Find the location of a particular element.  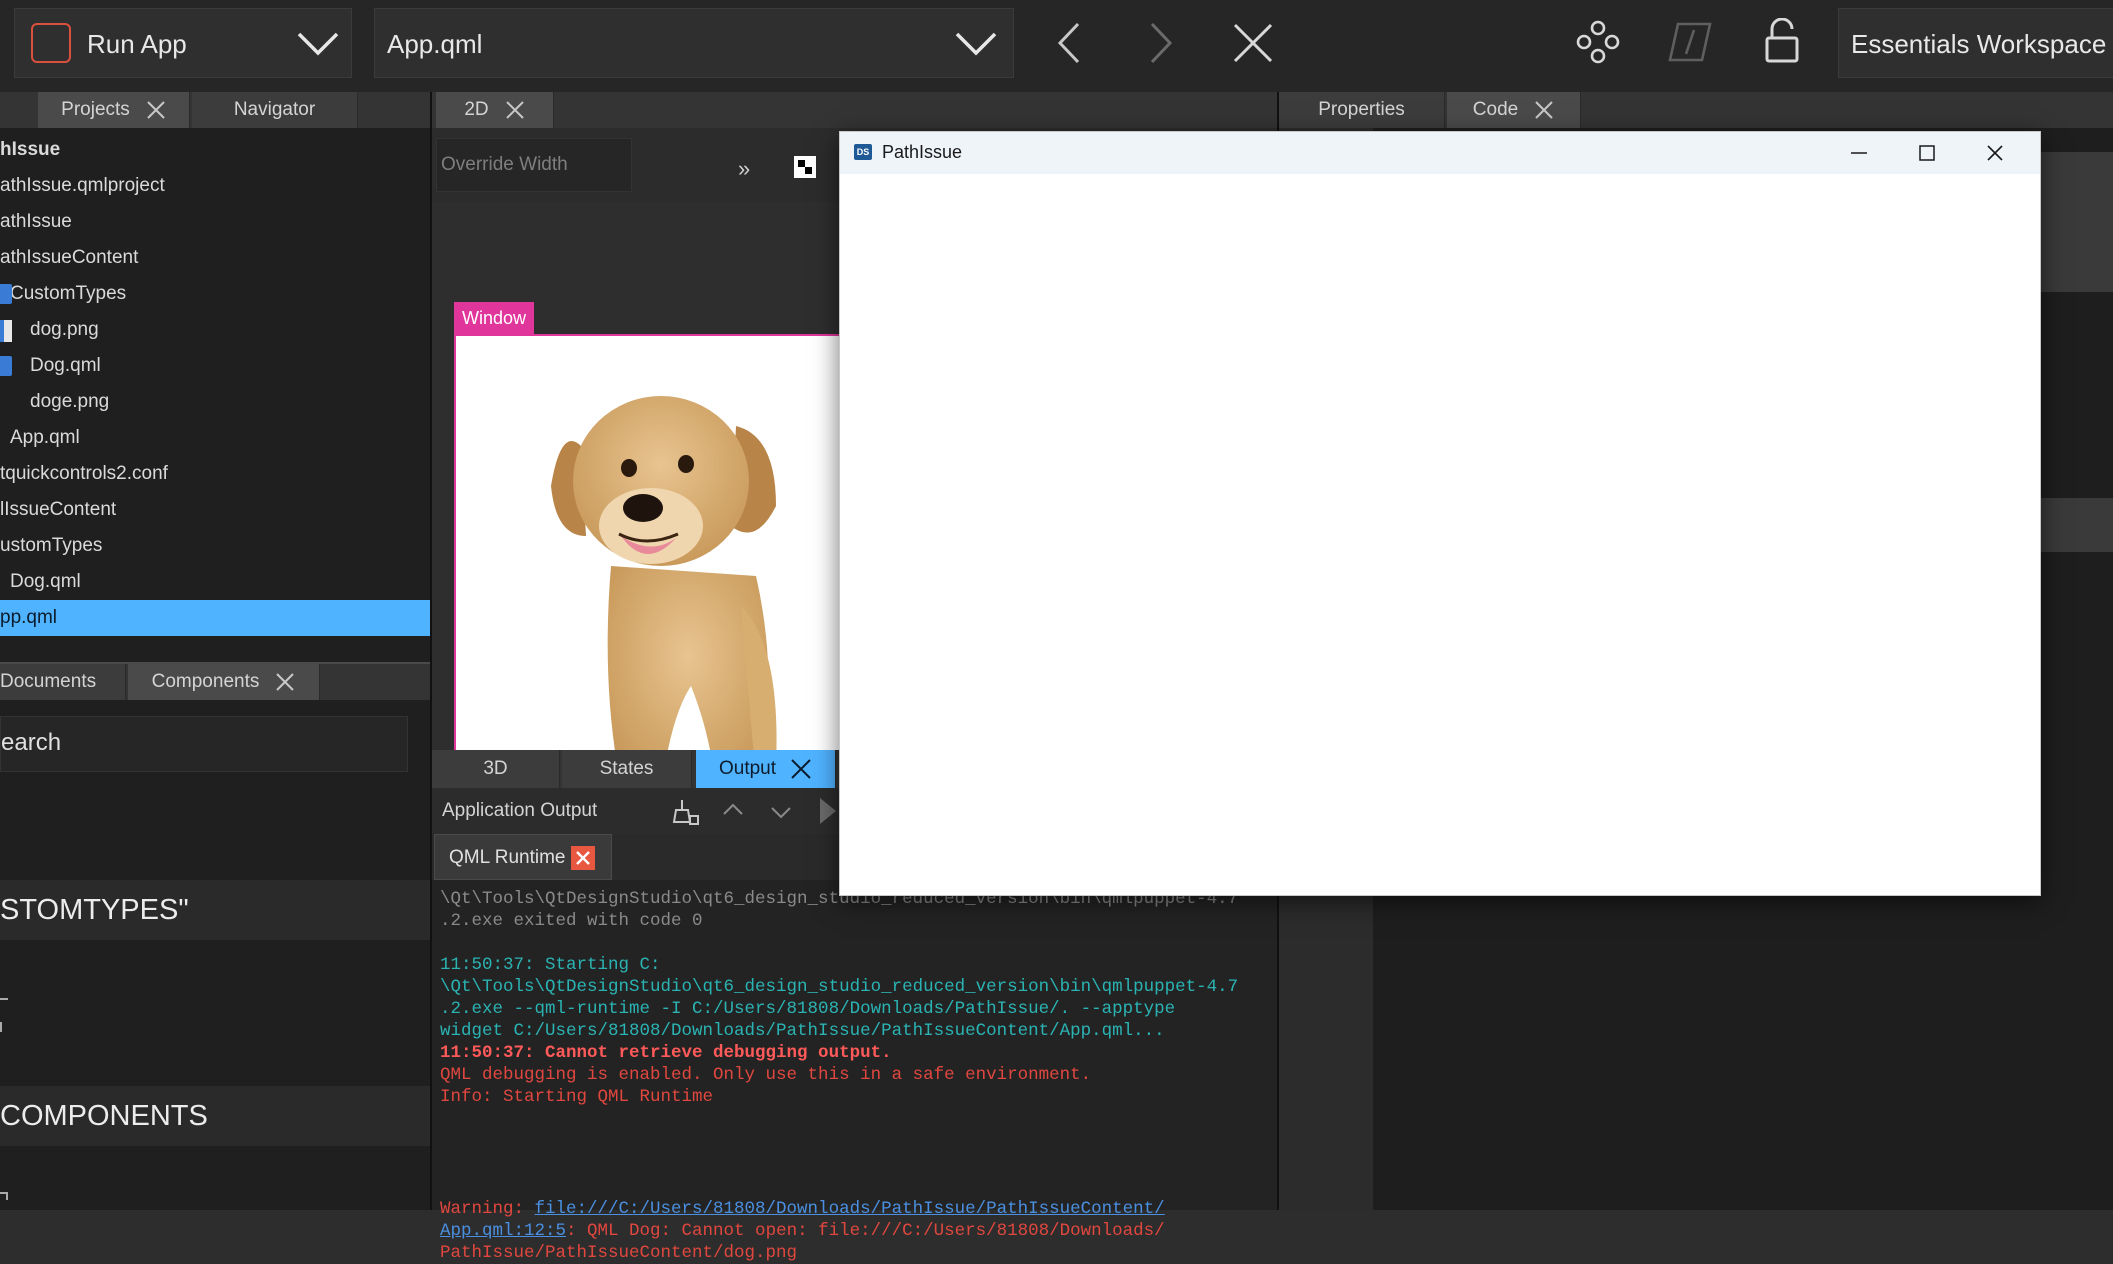

tree-item: hIssue is located at coordinates (215, 150).